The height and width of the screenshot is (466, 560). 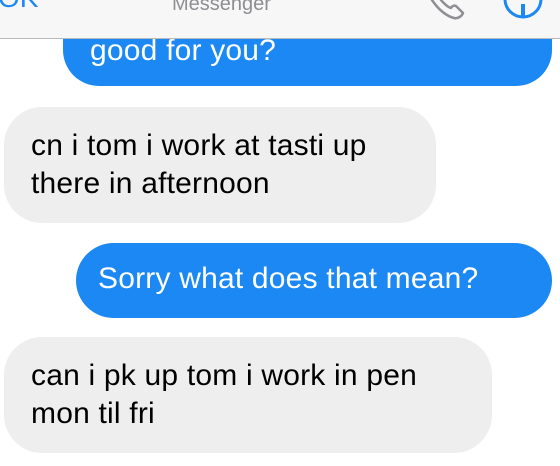 What do you see at coordinates (280, 19) in the screenshot?
I see `navigation-bar: OK Messenger` at bounding box center [280, 19].